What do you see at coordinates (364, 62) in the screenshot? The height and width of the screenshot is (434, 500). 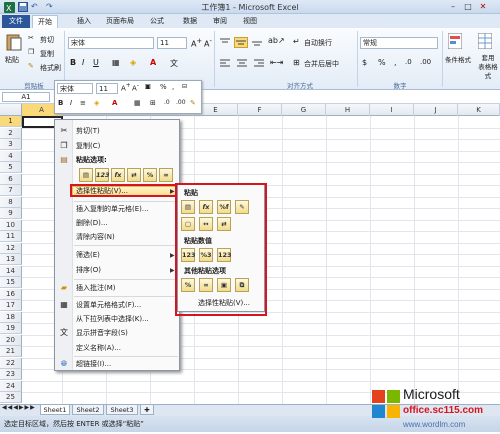 I see `currency-icon: $` at bounding box center [364, 62].